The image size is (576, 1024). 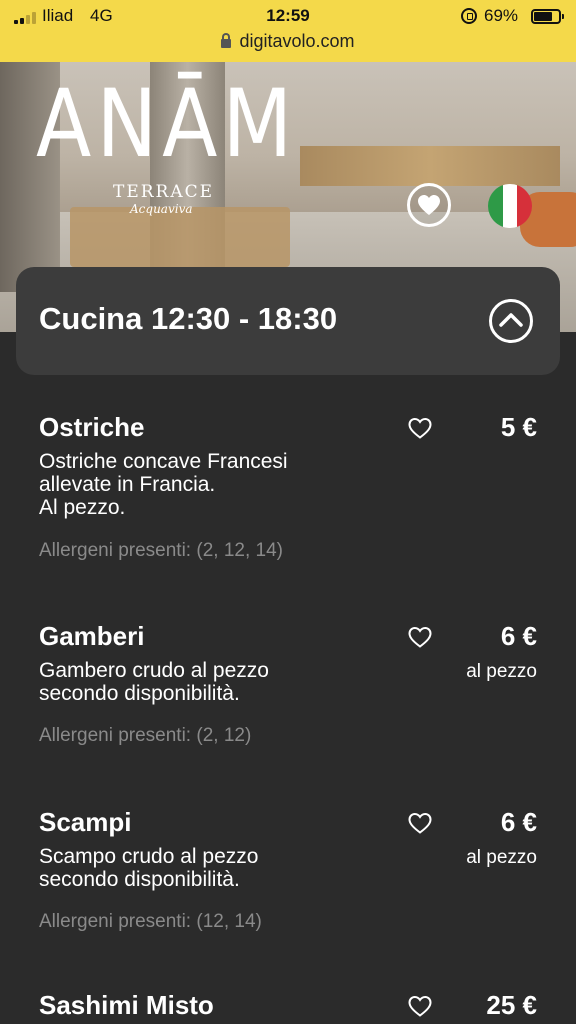 I want to click on logo-subtitle: TERRACE, so click(x=164, y=192).